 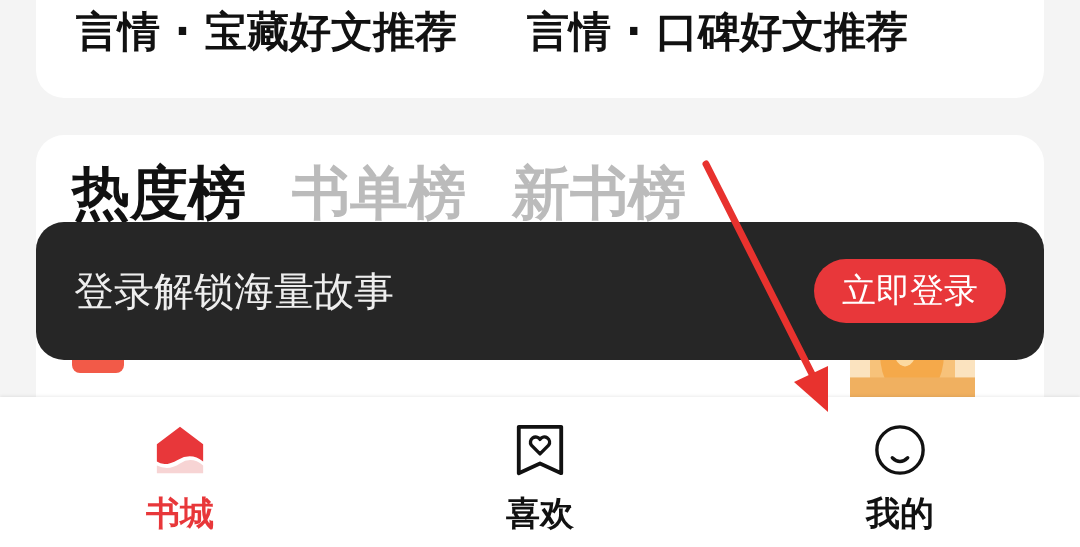 I want to click on login-message: 登录解锁海量故事, so click(x=234, y=291).